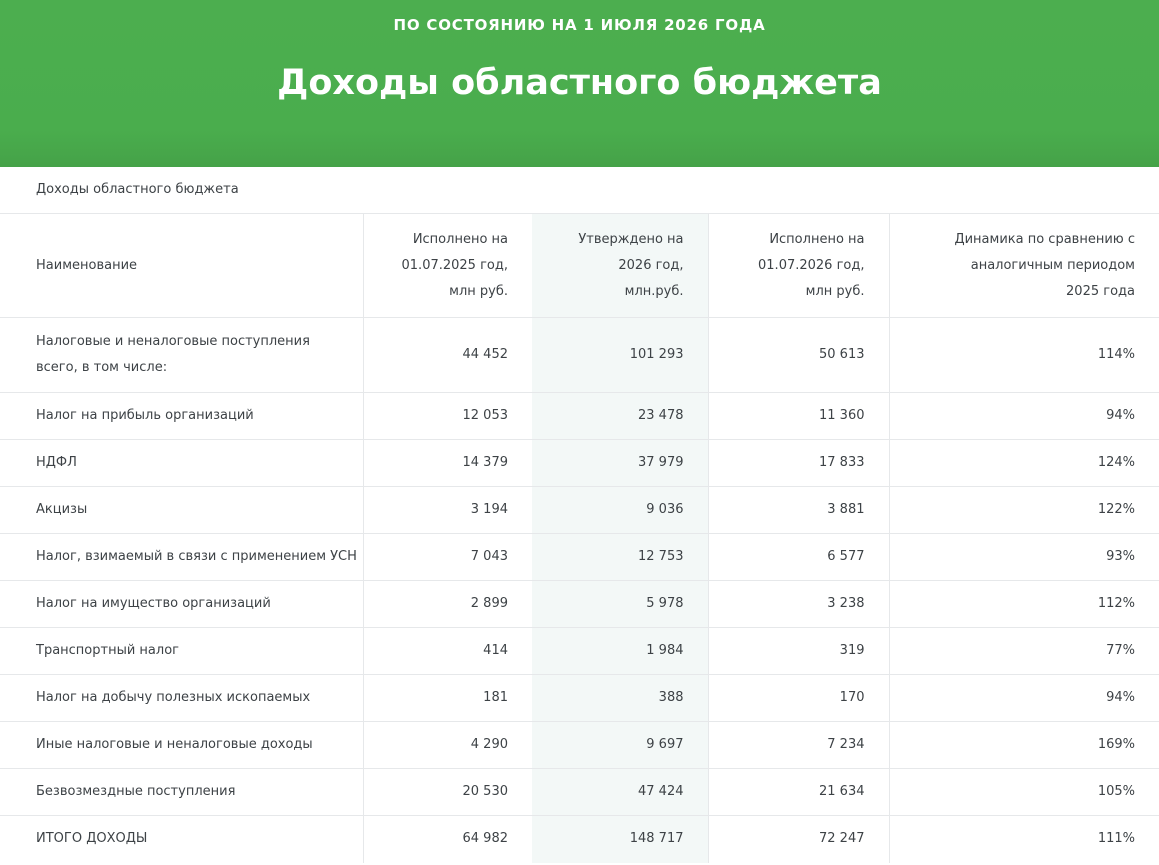  What do you see at coordinates (447, 839) in the screenshot?
I see `cell-executed-2025: 64 982` at bounding box center [447, 839].